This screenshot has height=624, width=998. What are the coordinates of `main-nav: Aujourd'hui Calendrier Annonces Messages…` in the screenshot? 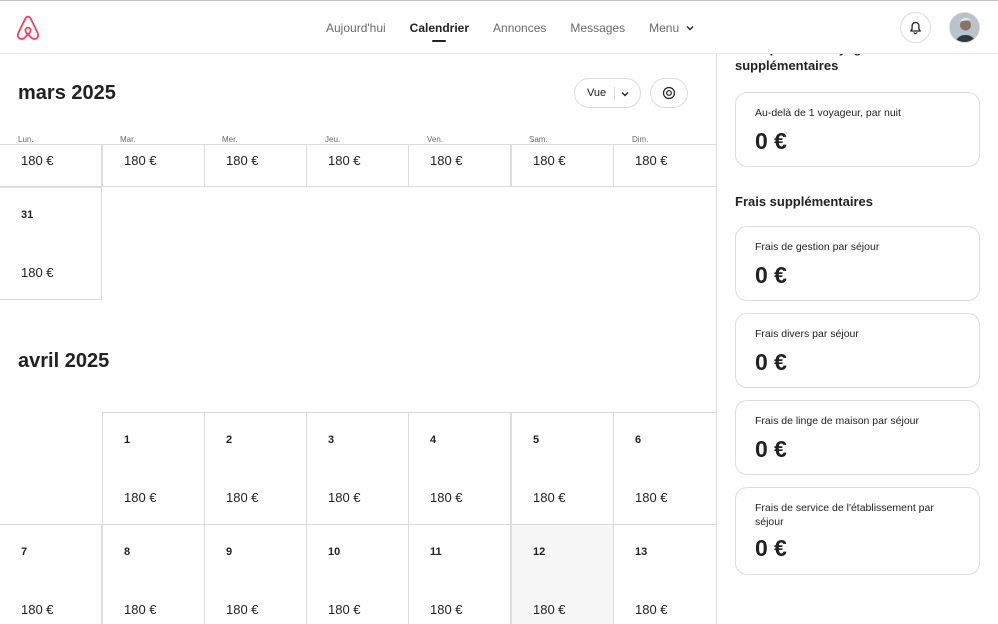 It's located at (510, 27).